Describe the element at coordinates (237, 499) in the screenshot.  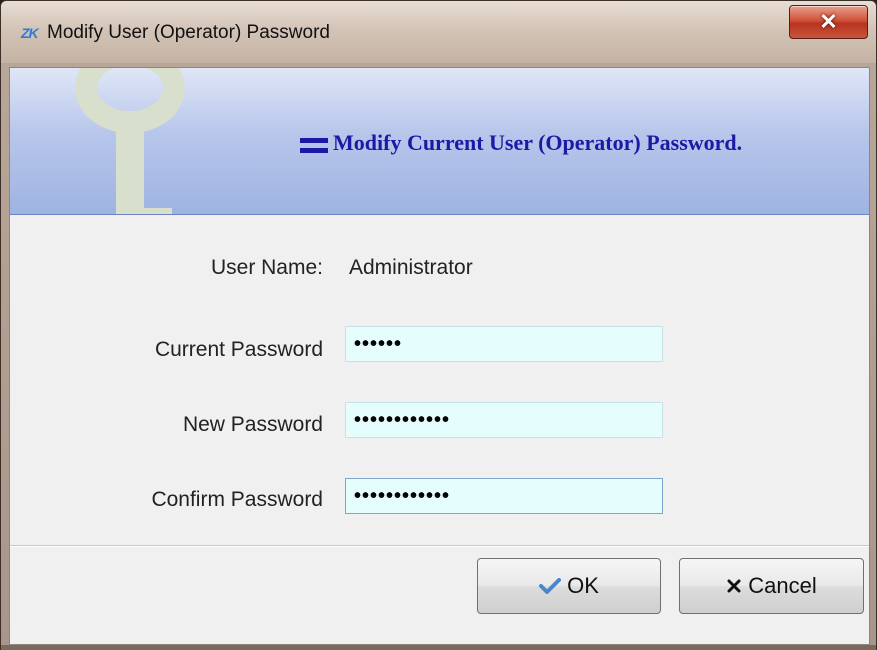
I see `confirm-password-label: Confirm Password` at that location.